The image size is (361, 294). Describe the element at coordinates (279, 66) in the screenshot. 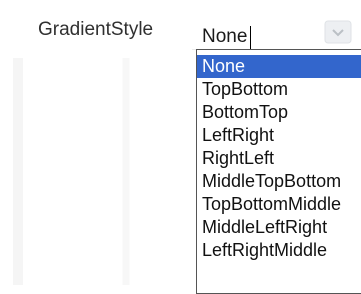

I see `list-item-none: None` at that location.